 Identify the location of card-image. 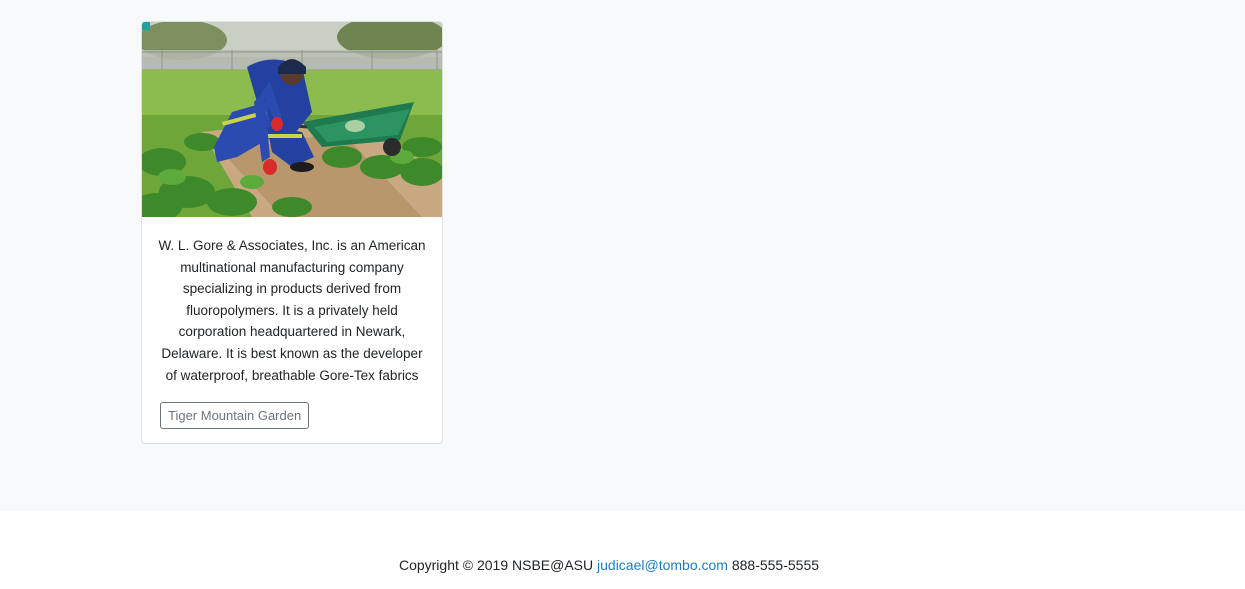
(292, 119).